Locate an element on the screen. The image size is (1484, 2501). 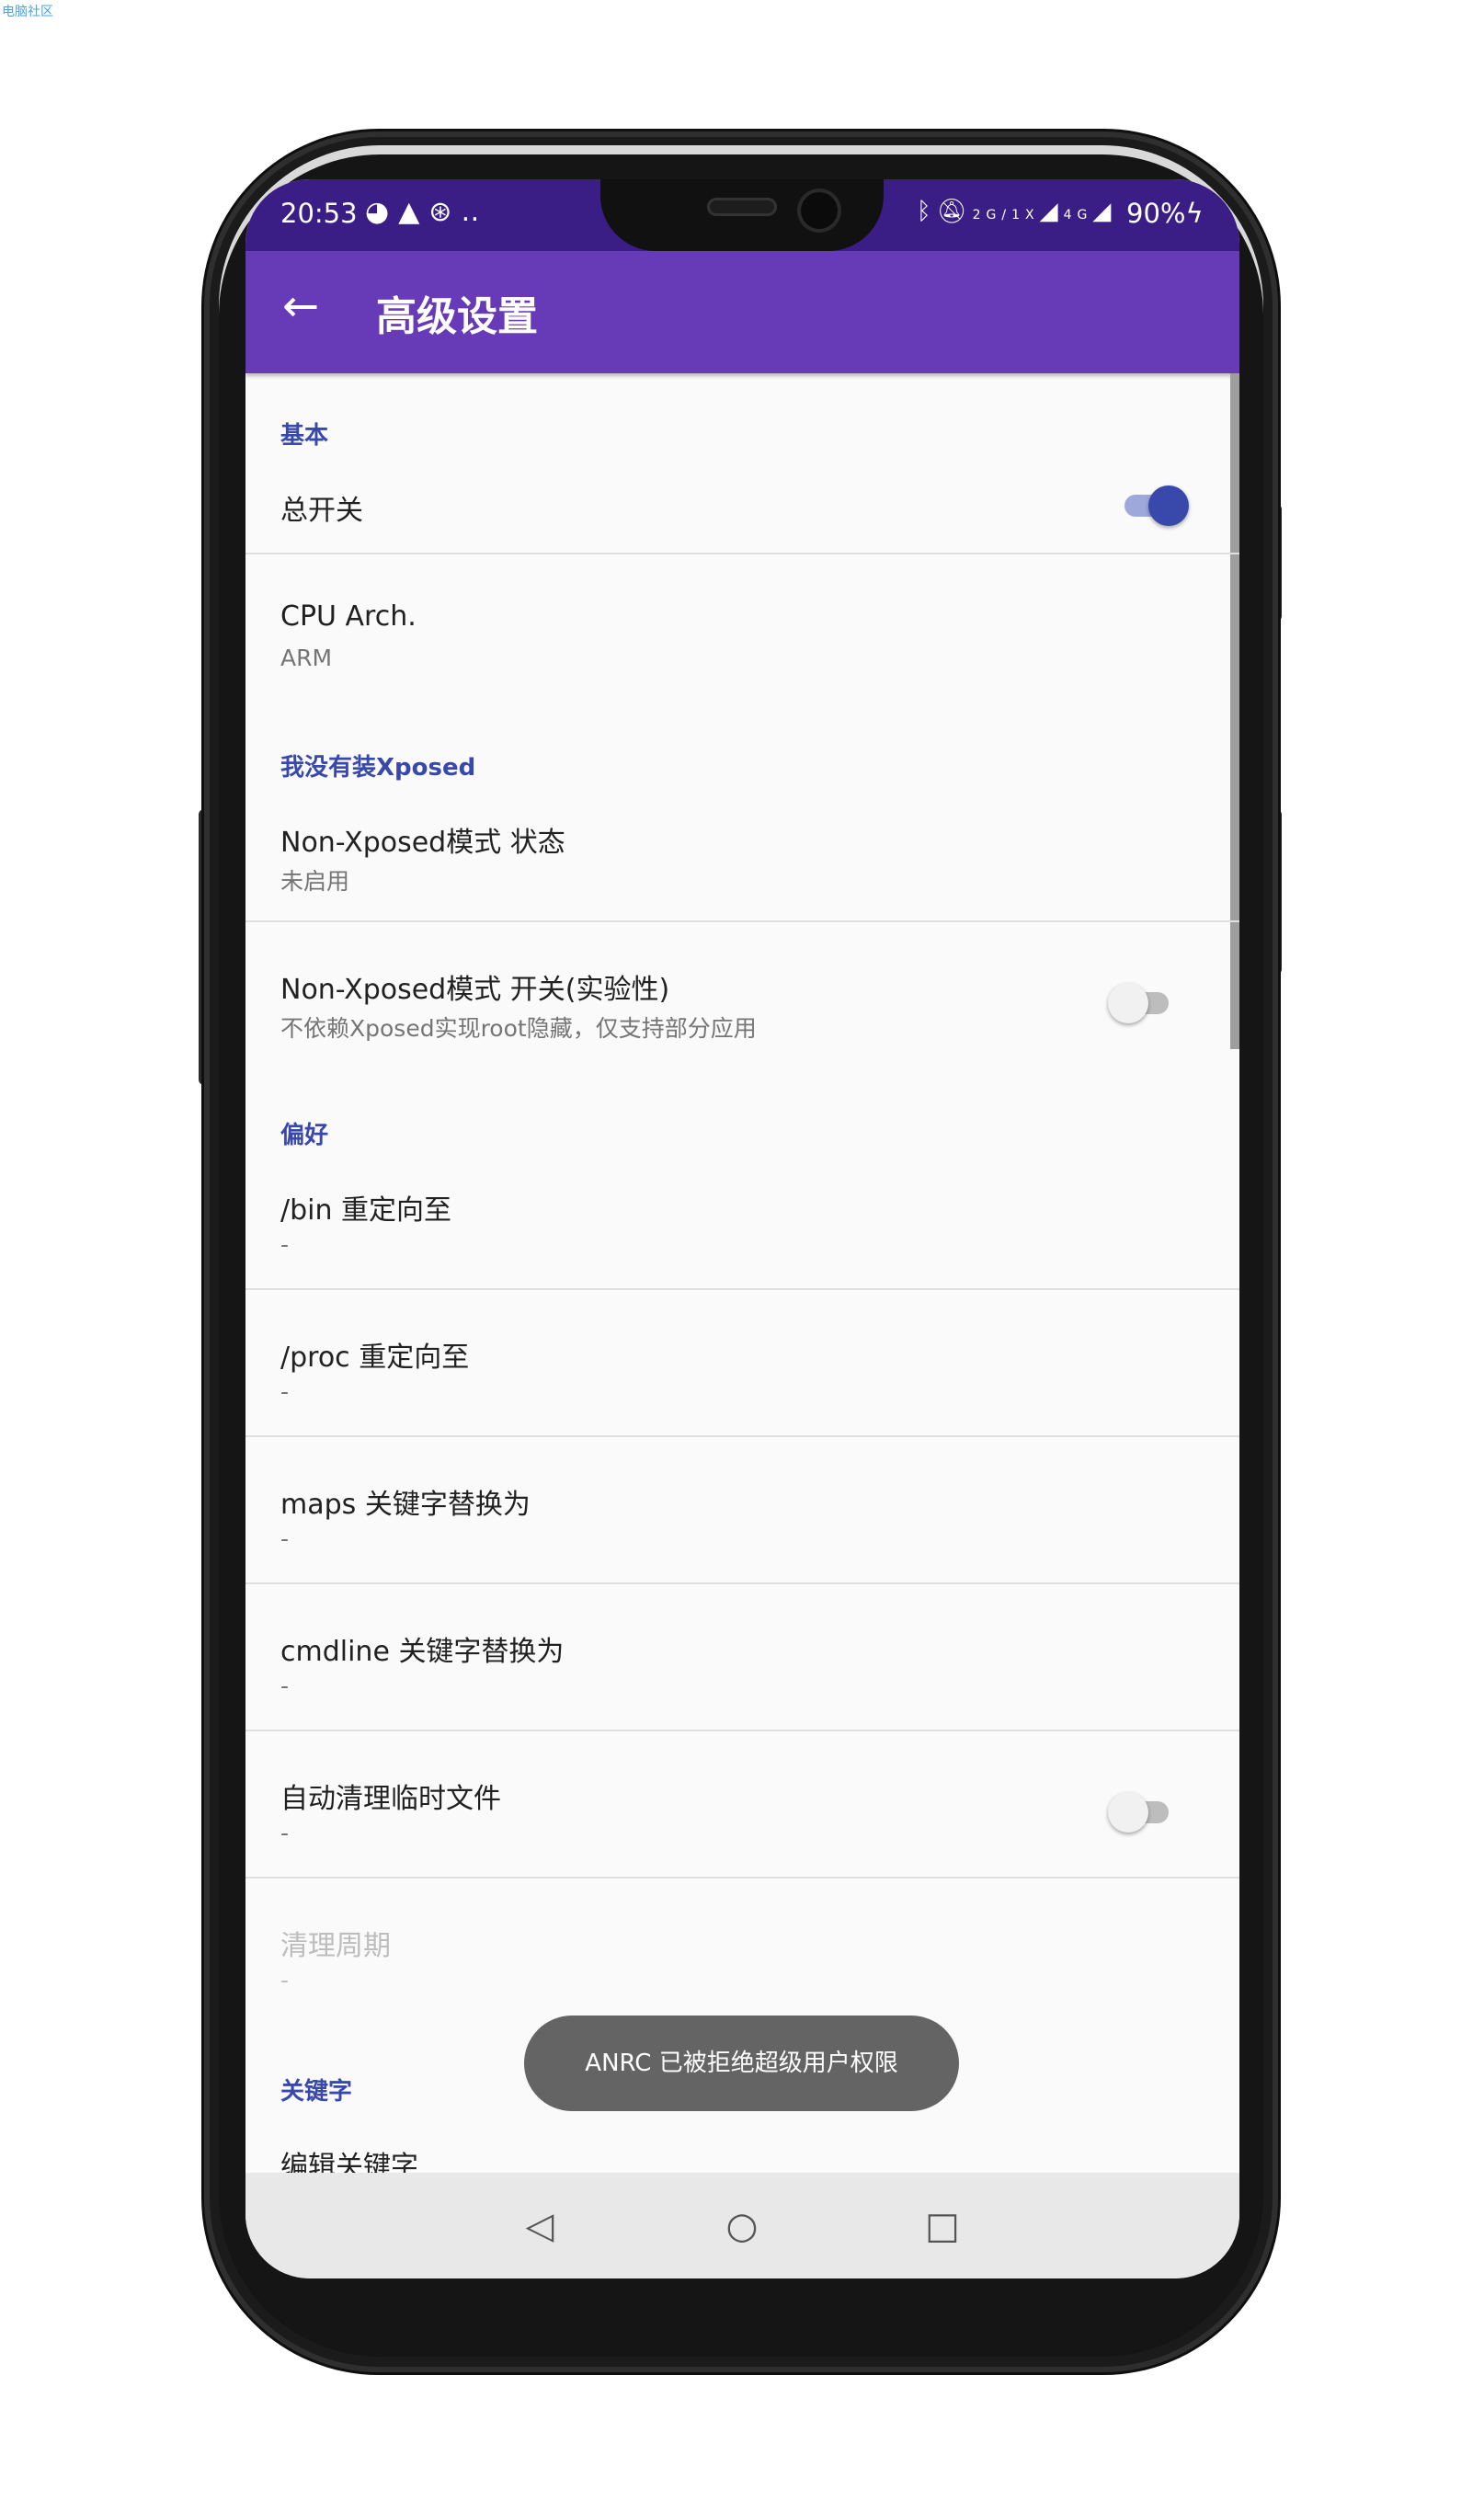
charging-icon: ϟ is located at coordinates (1195, 213).